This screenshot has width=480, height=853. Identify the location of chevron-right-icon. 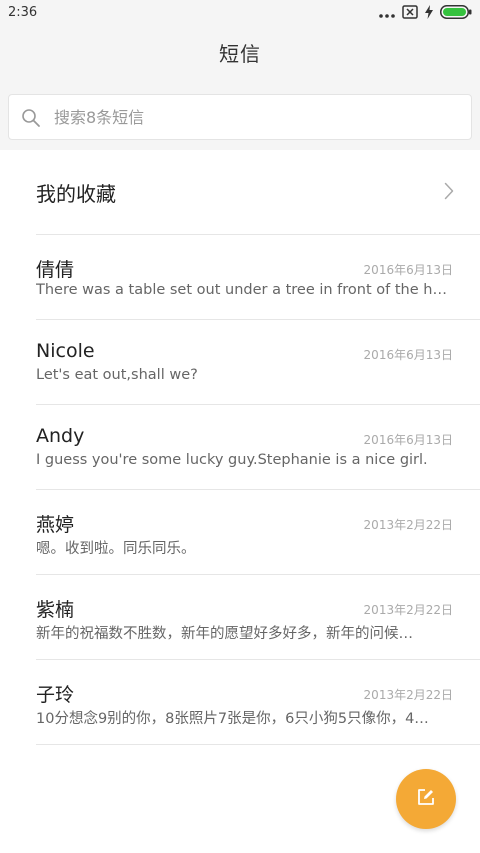
(449, 193).